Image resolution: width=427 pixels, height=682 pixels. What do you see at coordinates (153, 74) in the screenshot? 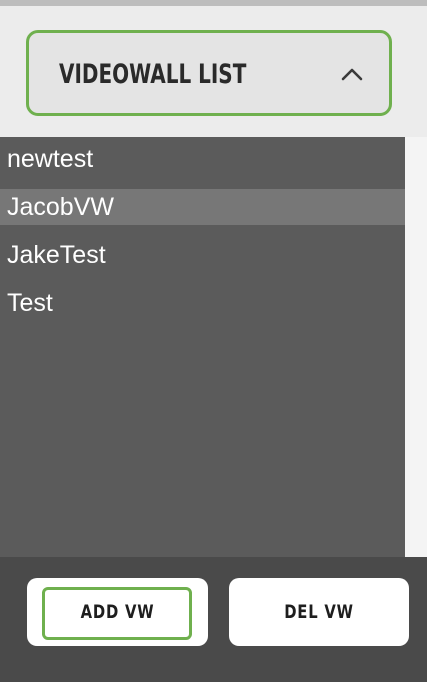
I see `list-title: VIDEOWALL LIST` at bounding box center [153, 74].